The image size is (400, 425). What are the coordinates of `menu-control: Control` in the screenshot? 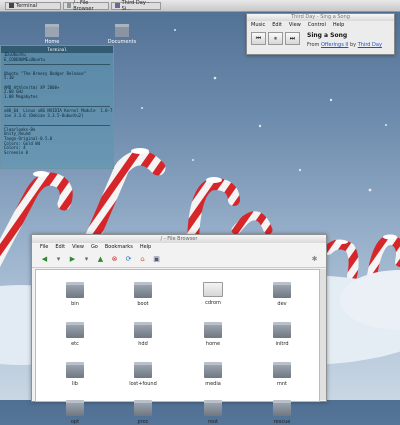 It's located at (317, 25).